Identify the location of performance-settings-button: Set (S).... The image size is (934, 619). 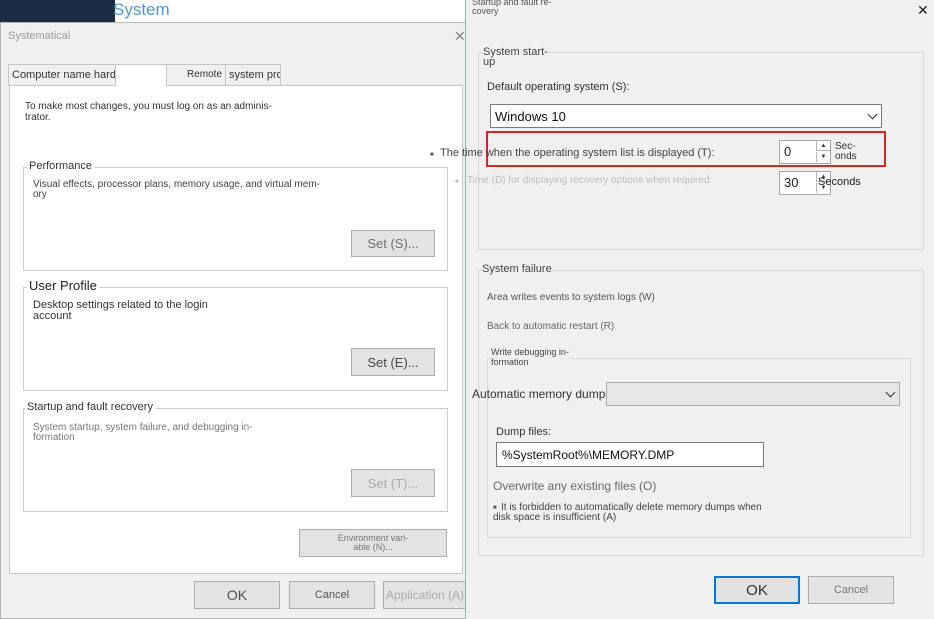
(393, 243).